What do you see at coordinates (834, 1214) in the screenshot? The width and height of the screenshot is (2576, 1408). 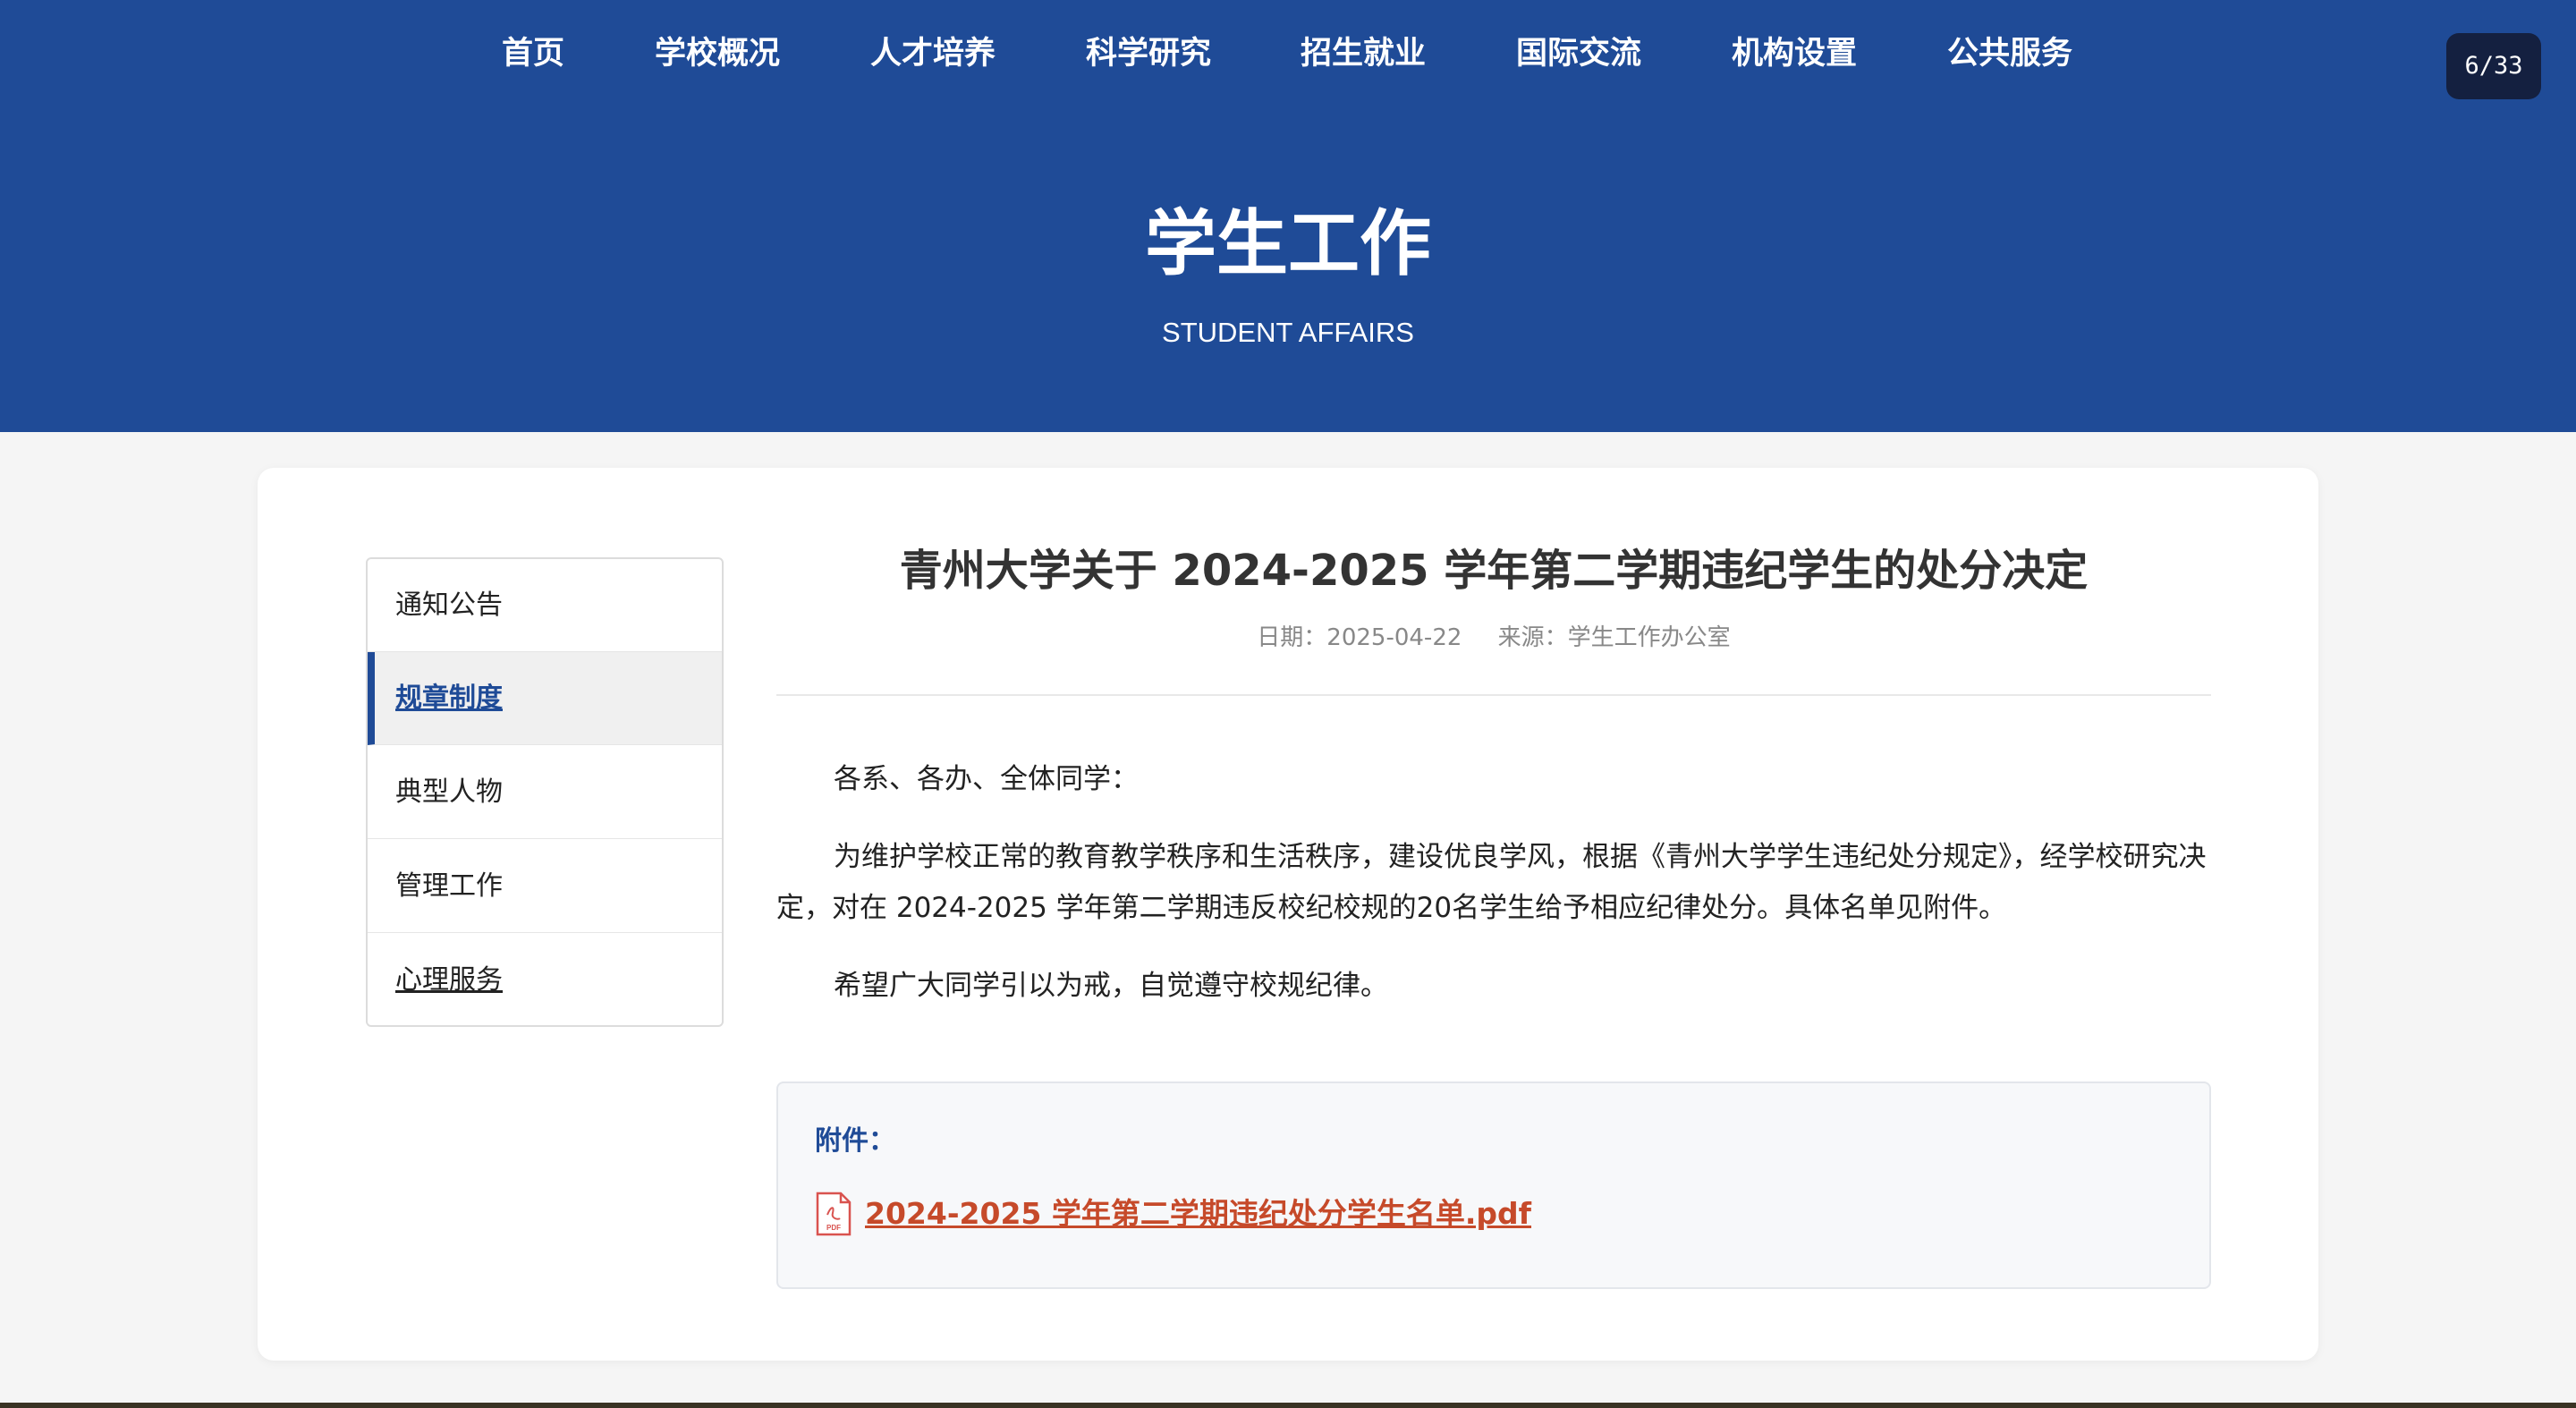 I see `pdf-file-icon: PDF` at bounding box center [834, 1214].